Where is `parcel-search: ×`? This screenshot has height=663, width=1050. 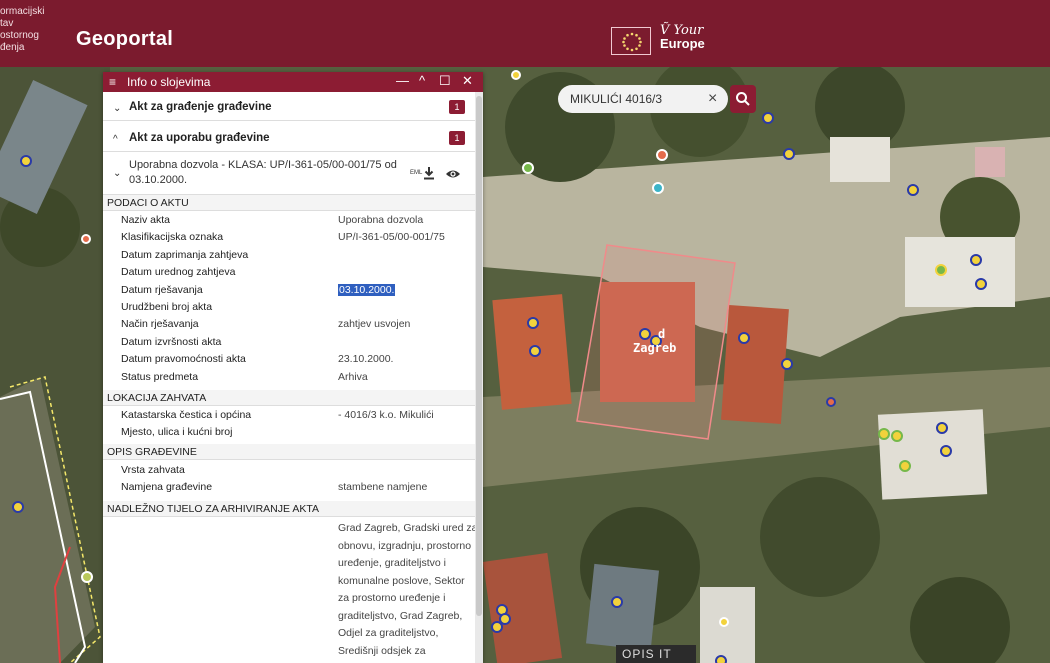
parcel-search: × is located at coordinates (657, 99).